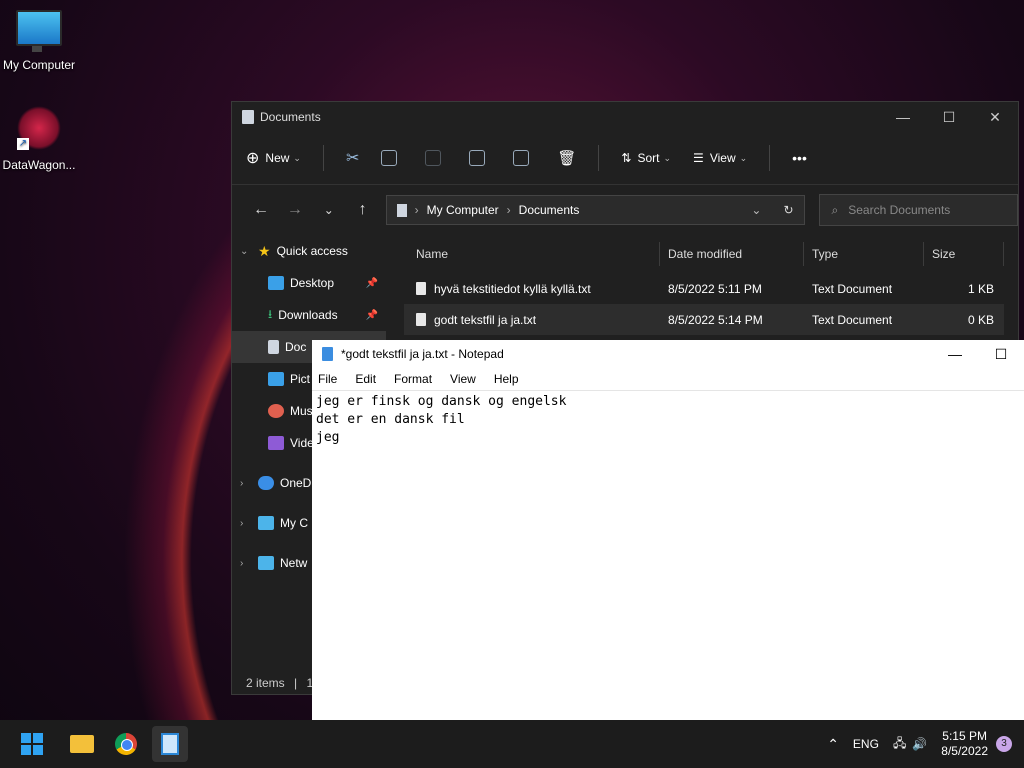 The width and height of the screenshot is (1024, 768). What do you see at coordinates (295, 210) in the screenshot?
I see `forward-arrow-icon: →` at bounding box center [295, 210].